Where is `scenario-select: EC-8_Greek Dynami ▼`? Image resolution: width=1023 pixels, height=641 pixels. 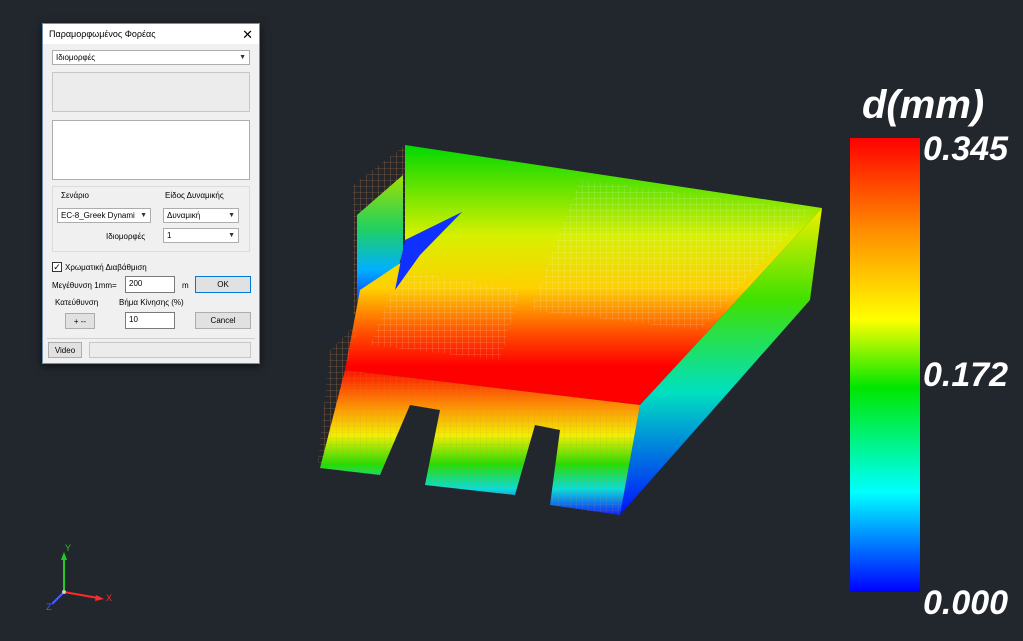 scenario-select: EC-8_Greek Dynami ▼ is located at coordinates (104, 215).